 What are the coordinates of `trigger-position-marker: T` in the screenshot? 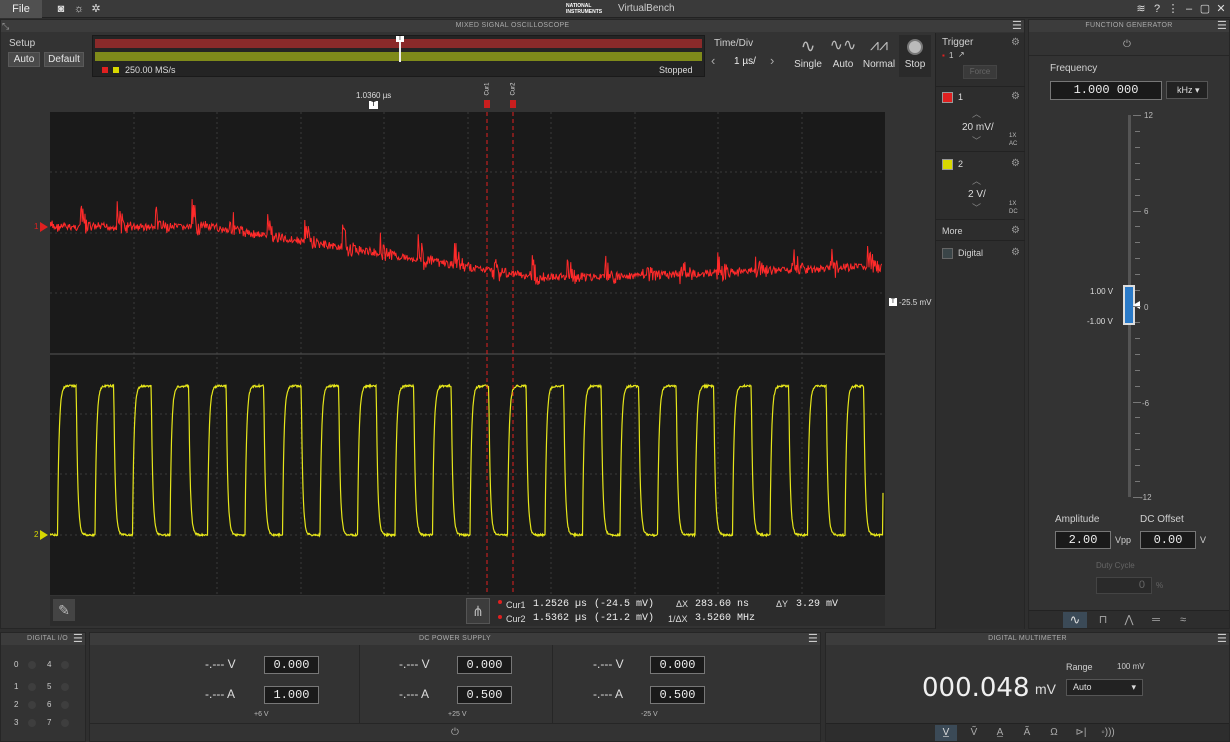 It's located at (373, 105).